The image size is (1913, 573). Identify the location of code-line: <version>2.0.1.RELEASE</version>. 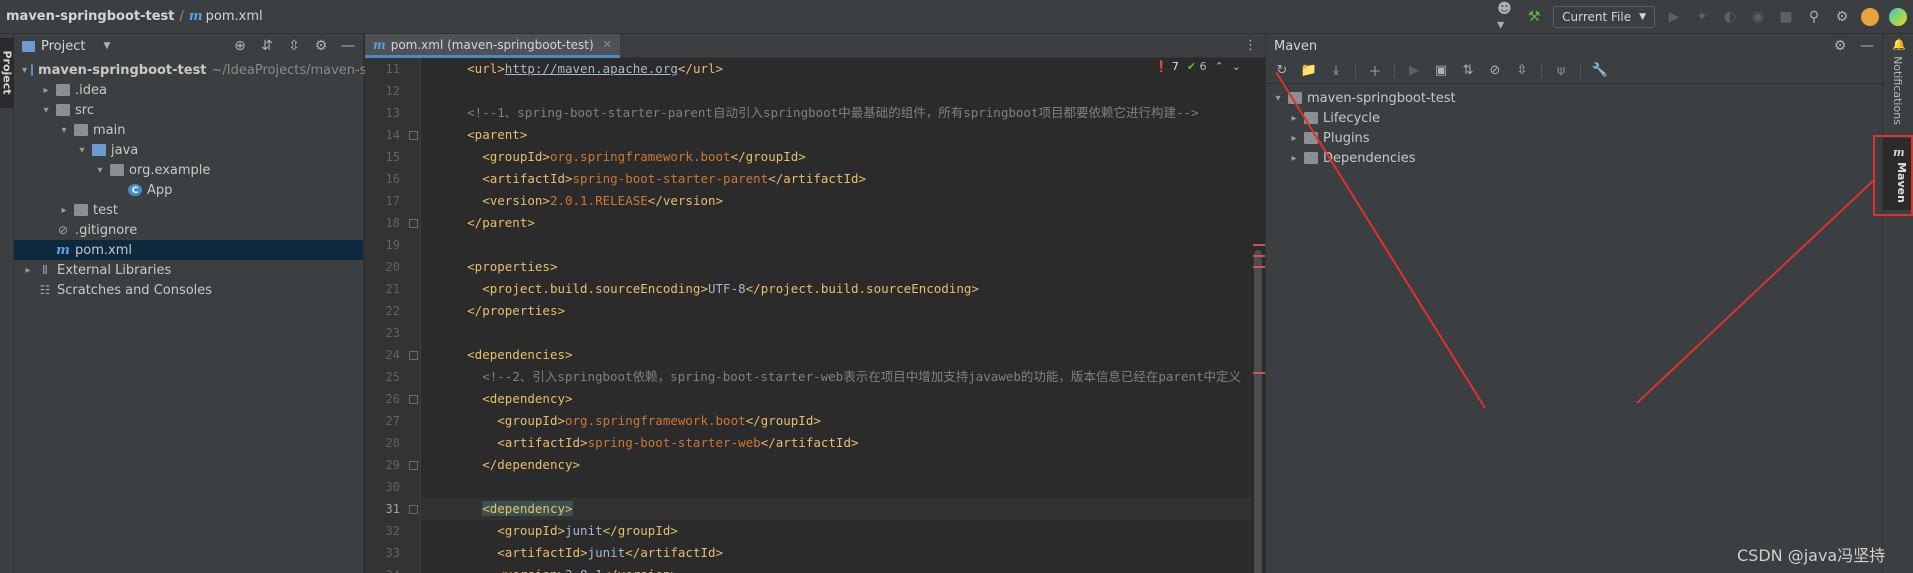
(836, 201).